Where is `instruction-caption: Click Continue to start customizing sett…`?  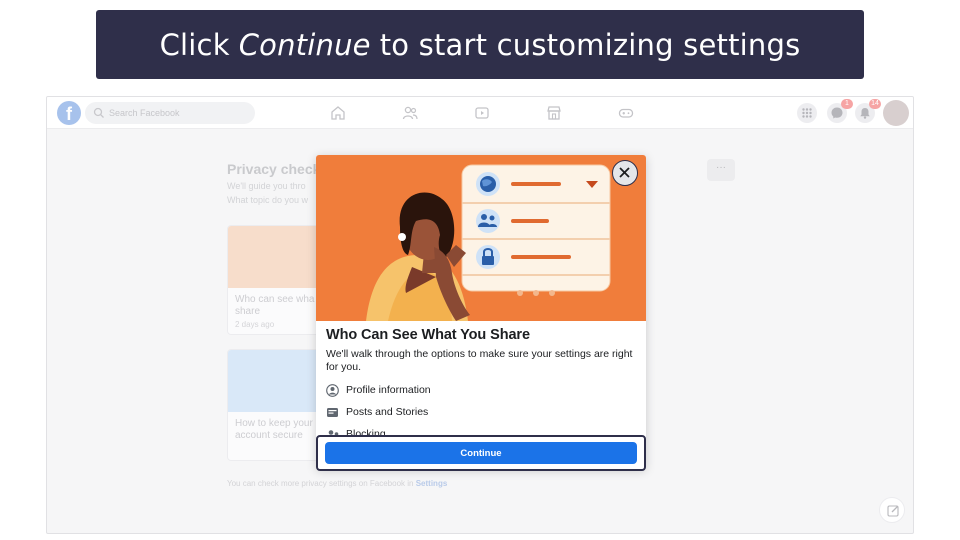
instruction-caption: Click Continue to start customizing sett… is located at coordinates (480, 44).